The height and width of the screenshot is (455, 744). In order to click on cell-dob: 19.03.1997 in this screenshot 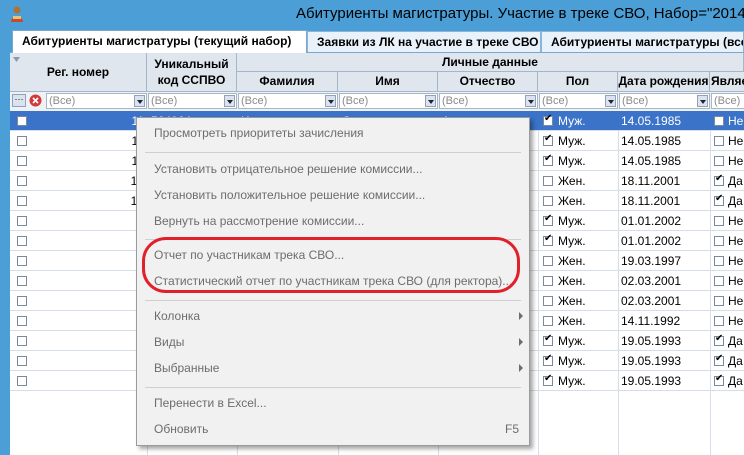, I will do `click(651, 261)`.